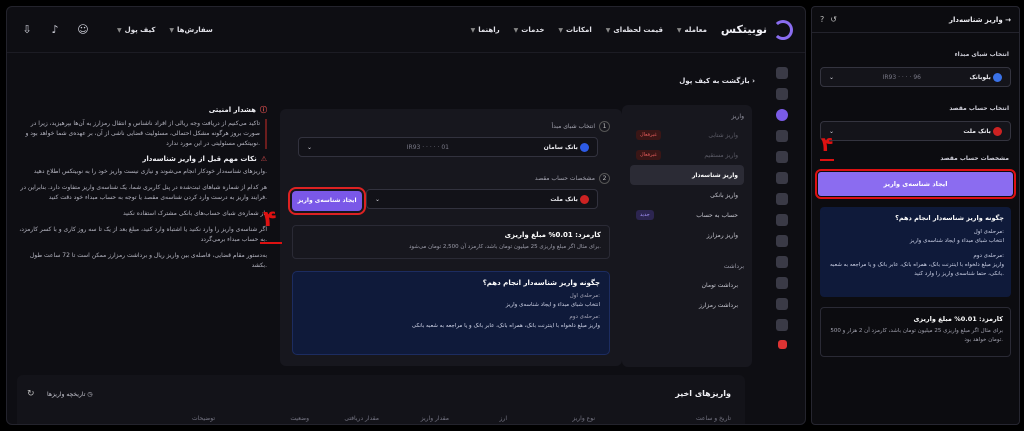 The width and height of the screenshot is (1024, 431). What do you see at coordinates (687, 305) in the screenshot?
I see `menu-item-withdraw-crypto: برداشت رمزارز` at bounding box center [687, 305].